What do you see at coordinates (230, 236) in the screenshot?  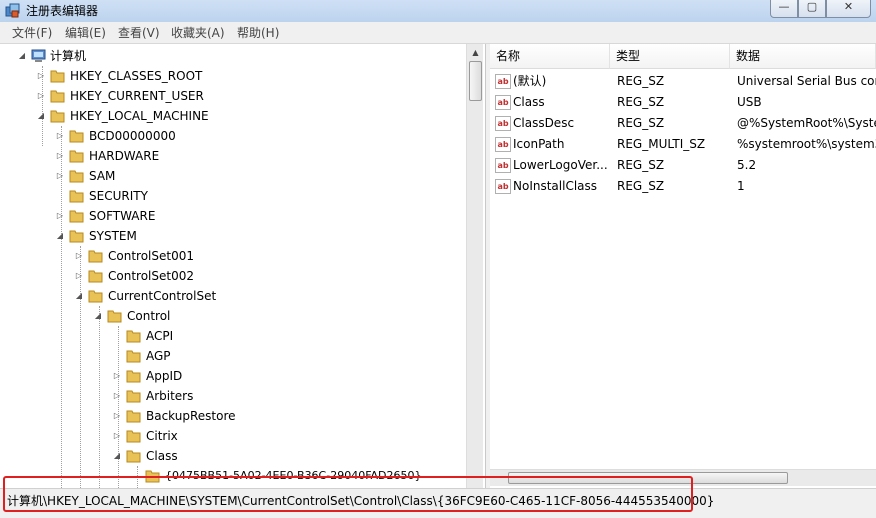 I see `tree-node-system: ◢ SYSTEM` at bounding box center [230, 236].